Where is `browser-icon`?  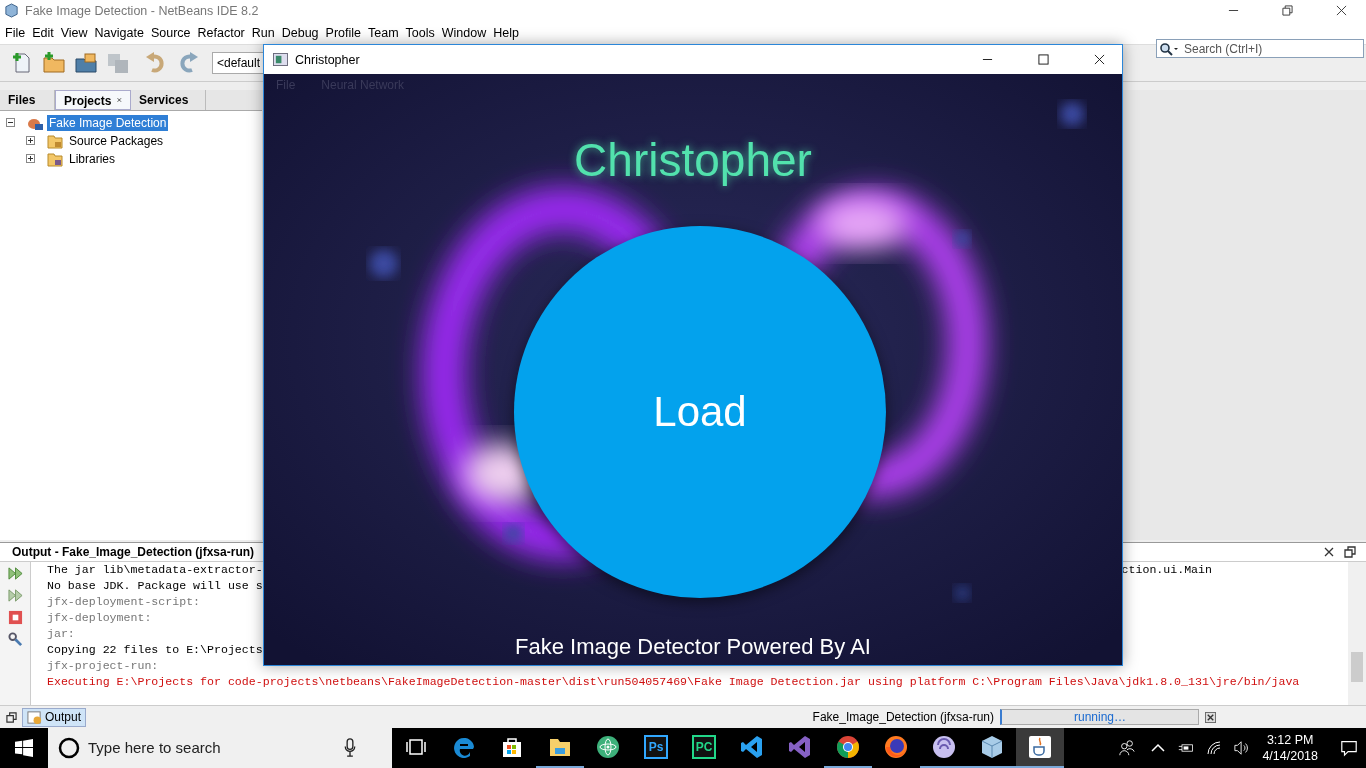
browser-icon is located at coordinates (464, 747).